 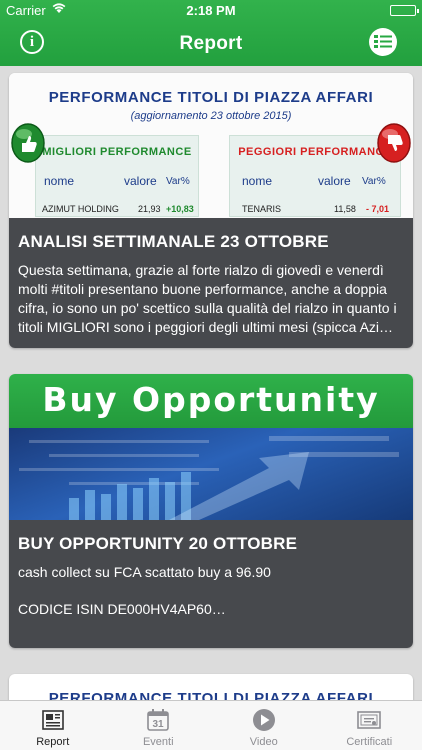 I want to click on tab-report: Report, so click(x=53, y=725).